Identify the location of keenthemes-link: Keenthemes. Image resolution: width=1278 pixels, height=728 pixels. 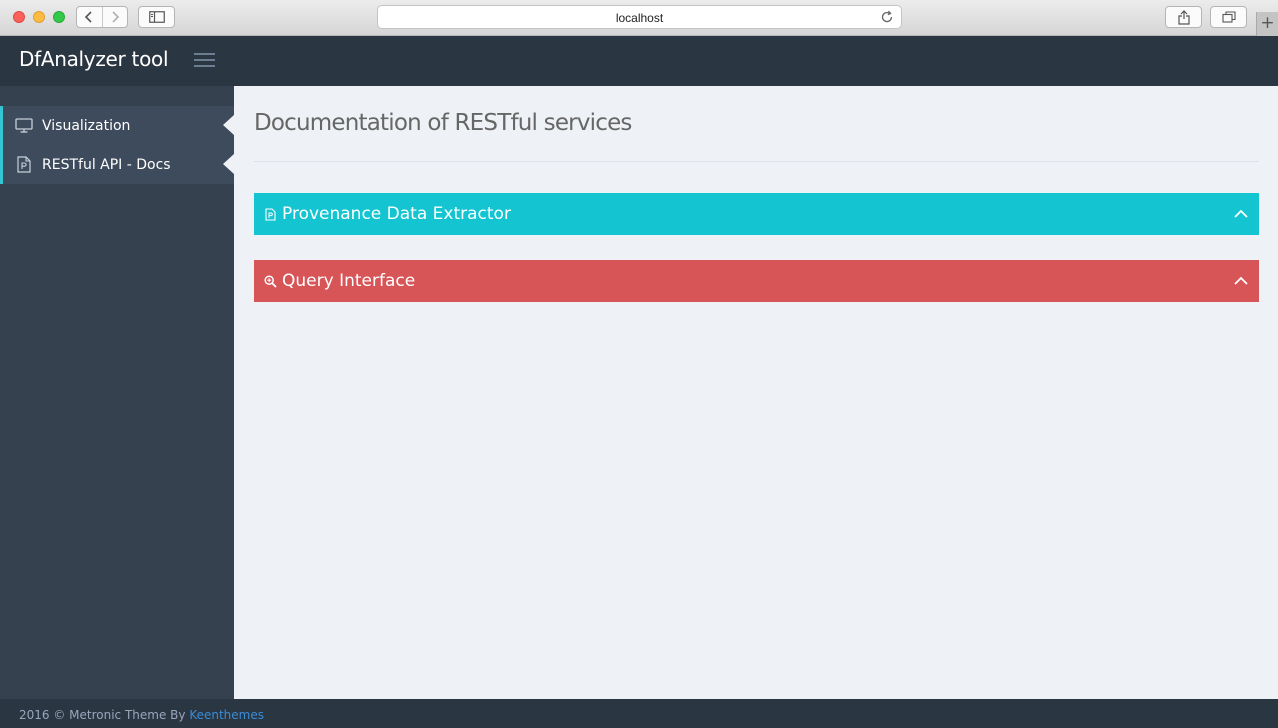
(226, 715).